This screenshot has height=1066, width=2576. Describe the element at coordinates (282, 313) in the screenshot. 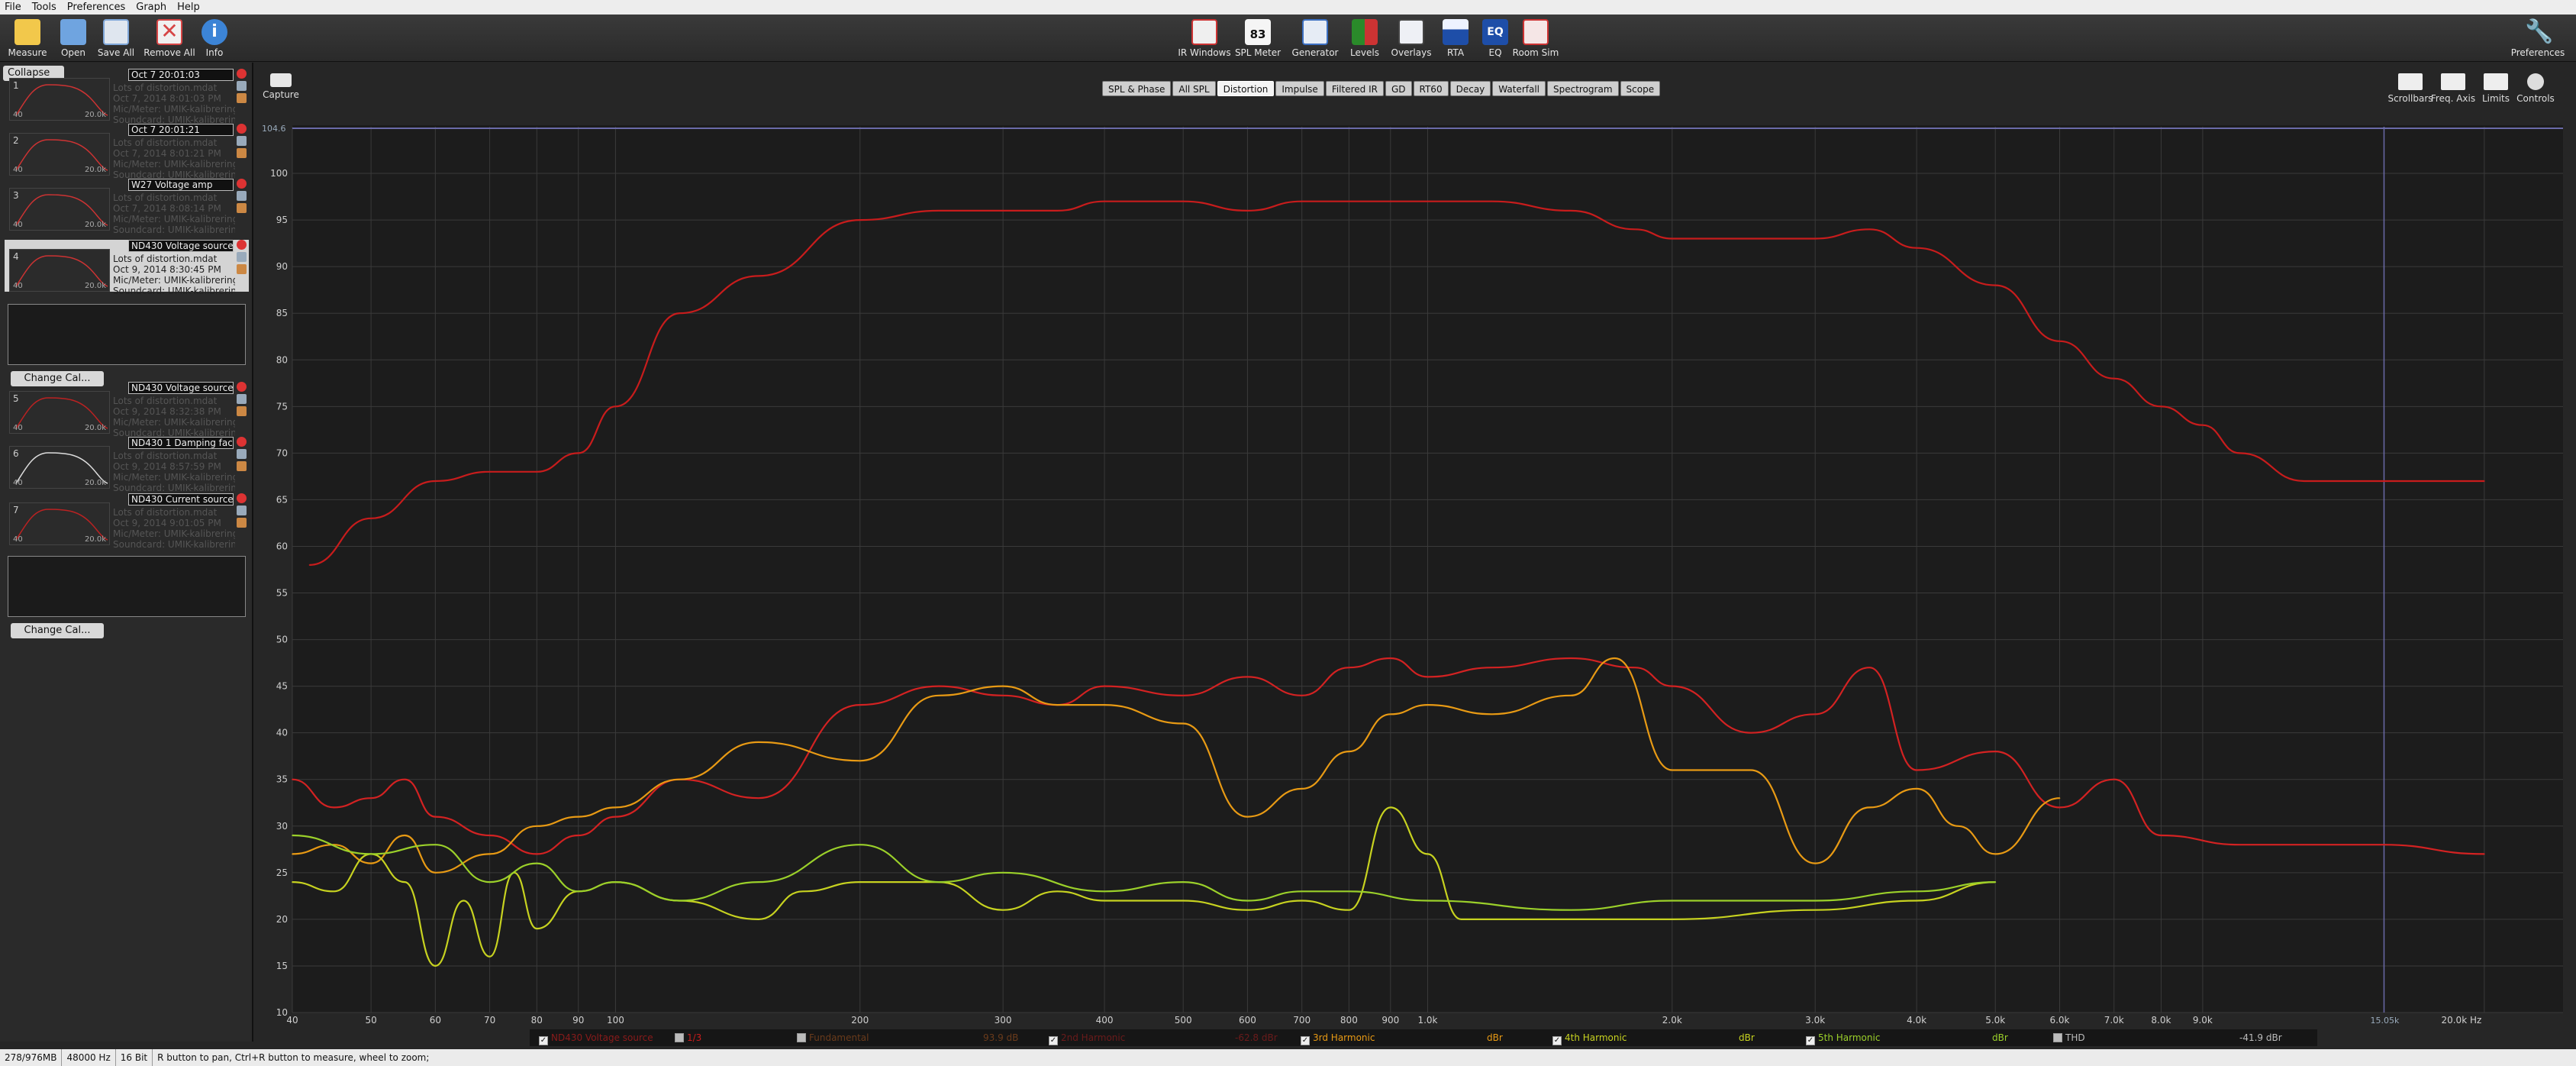

I see `y-tick-label: 85` at that location.